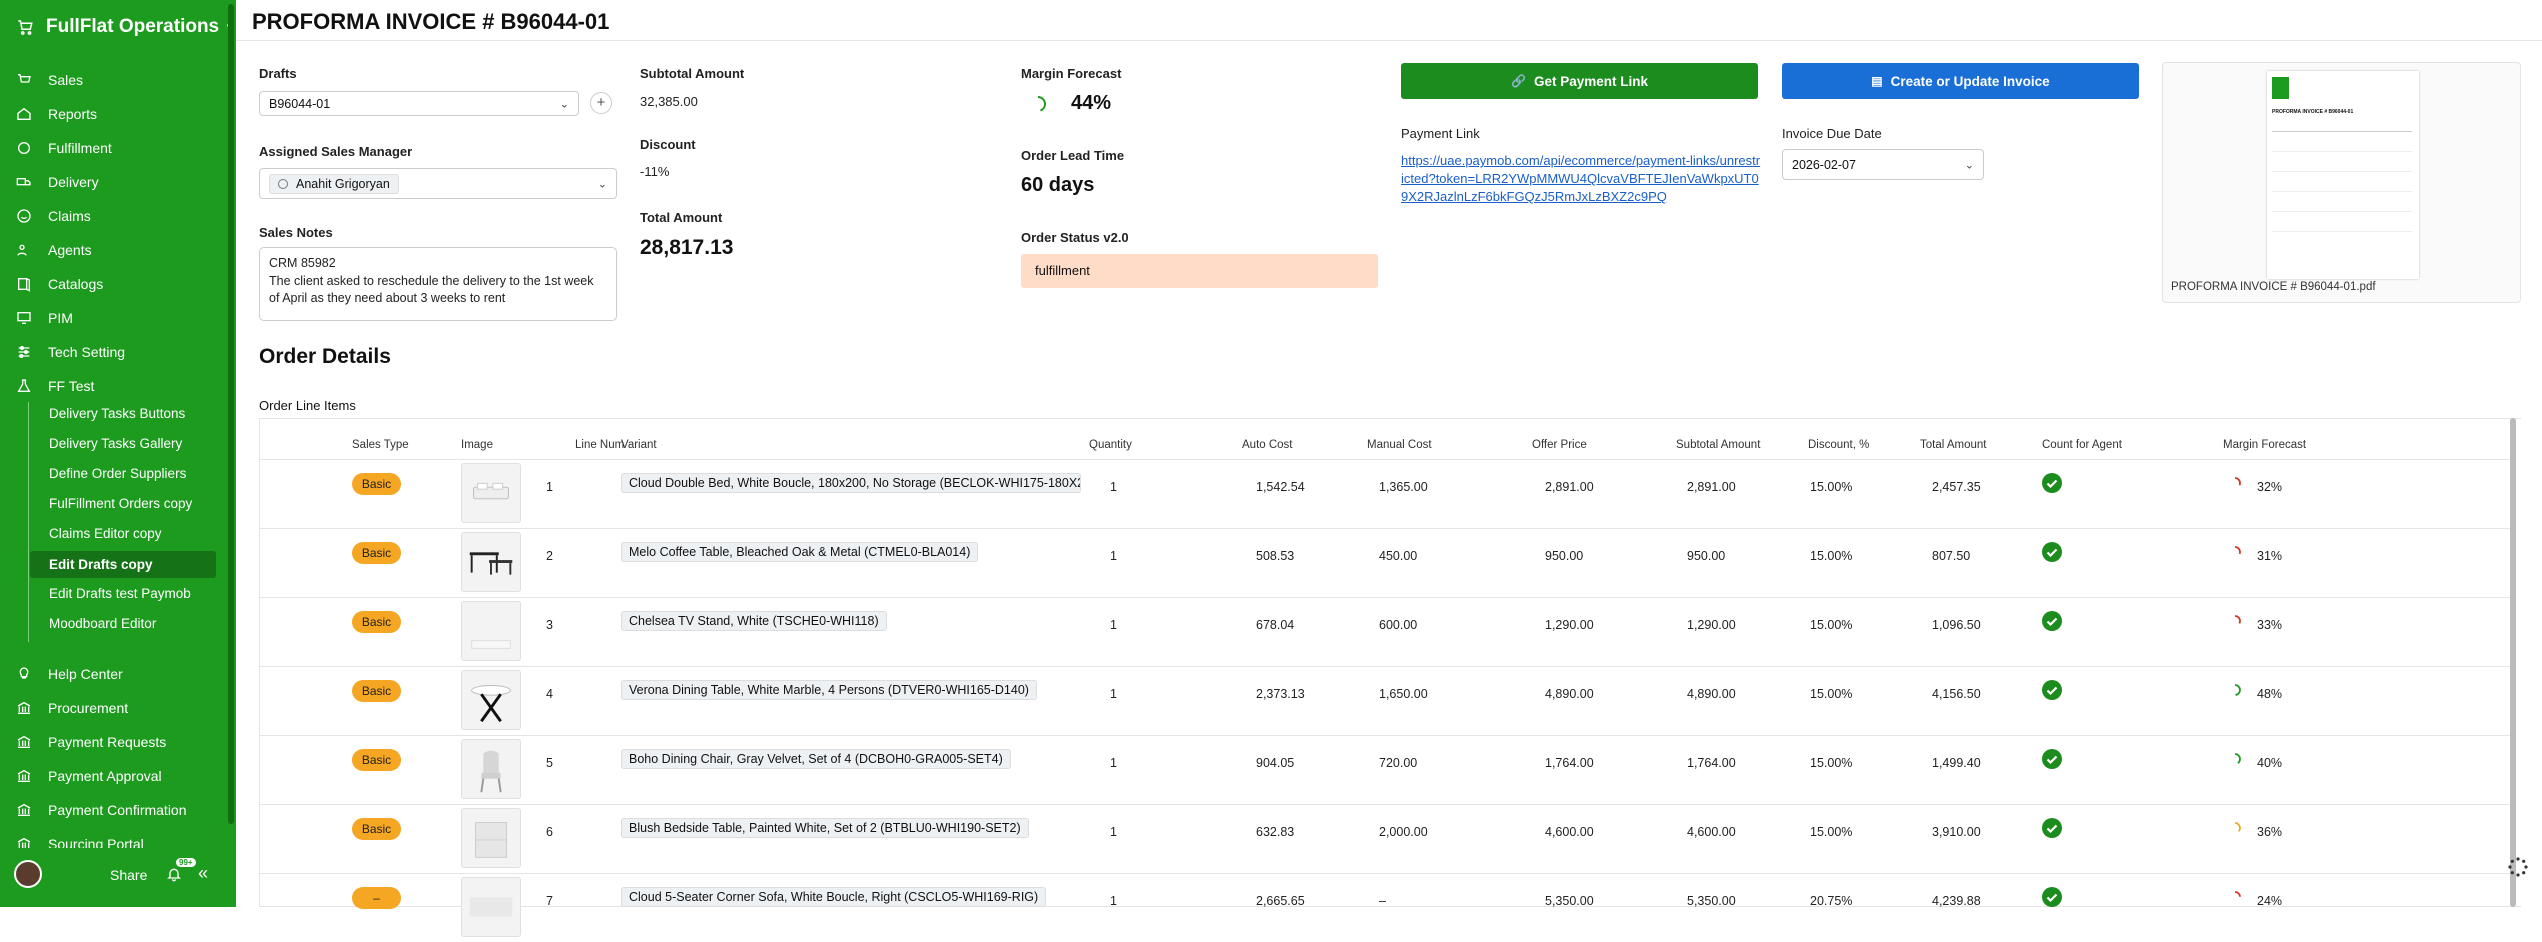  What do you see at coordinates (56, 114) in the screenshot?
I see `nav-item-reports: Reports` at bounding box center [56, 114].